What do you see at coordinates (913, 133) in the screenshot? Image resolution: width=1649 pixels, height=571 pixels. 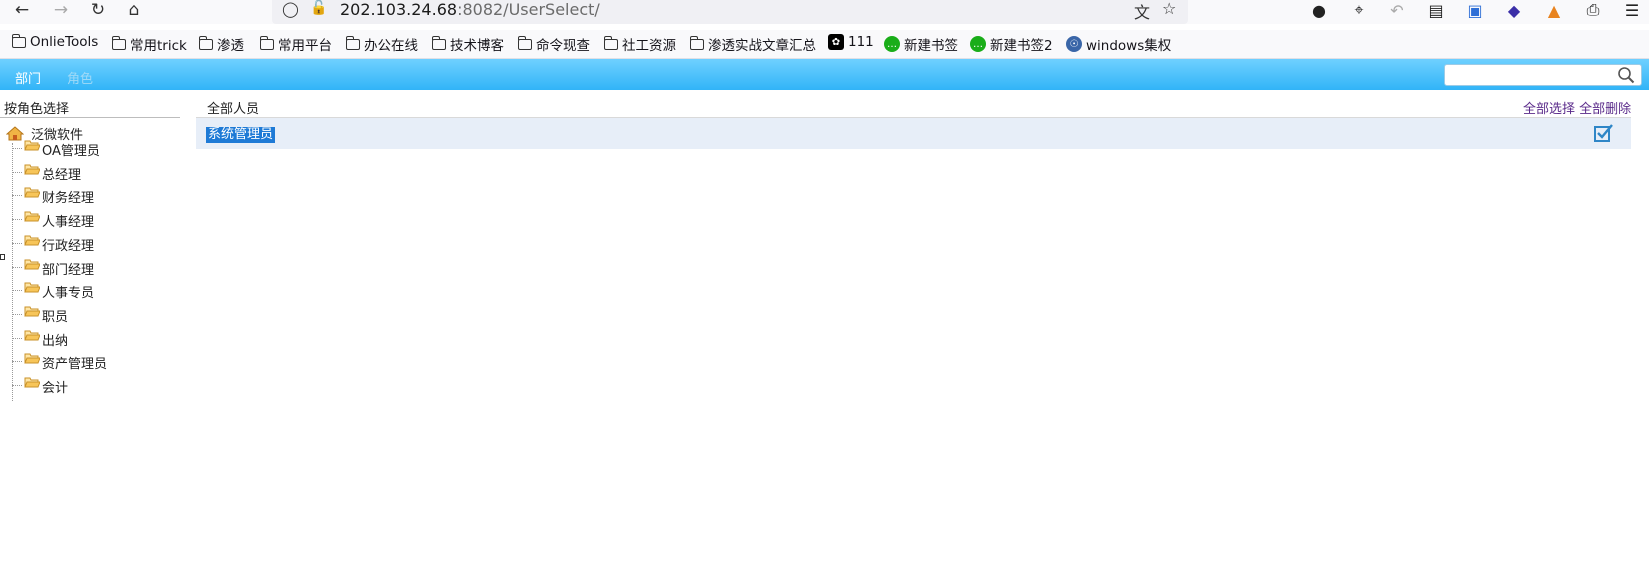 I see `table-row: 系统管理员` at bounding box center [913, 133].